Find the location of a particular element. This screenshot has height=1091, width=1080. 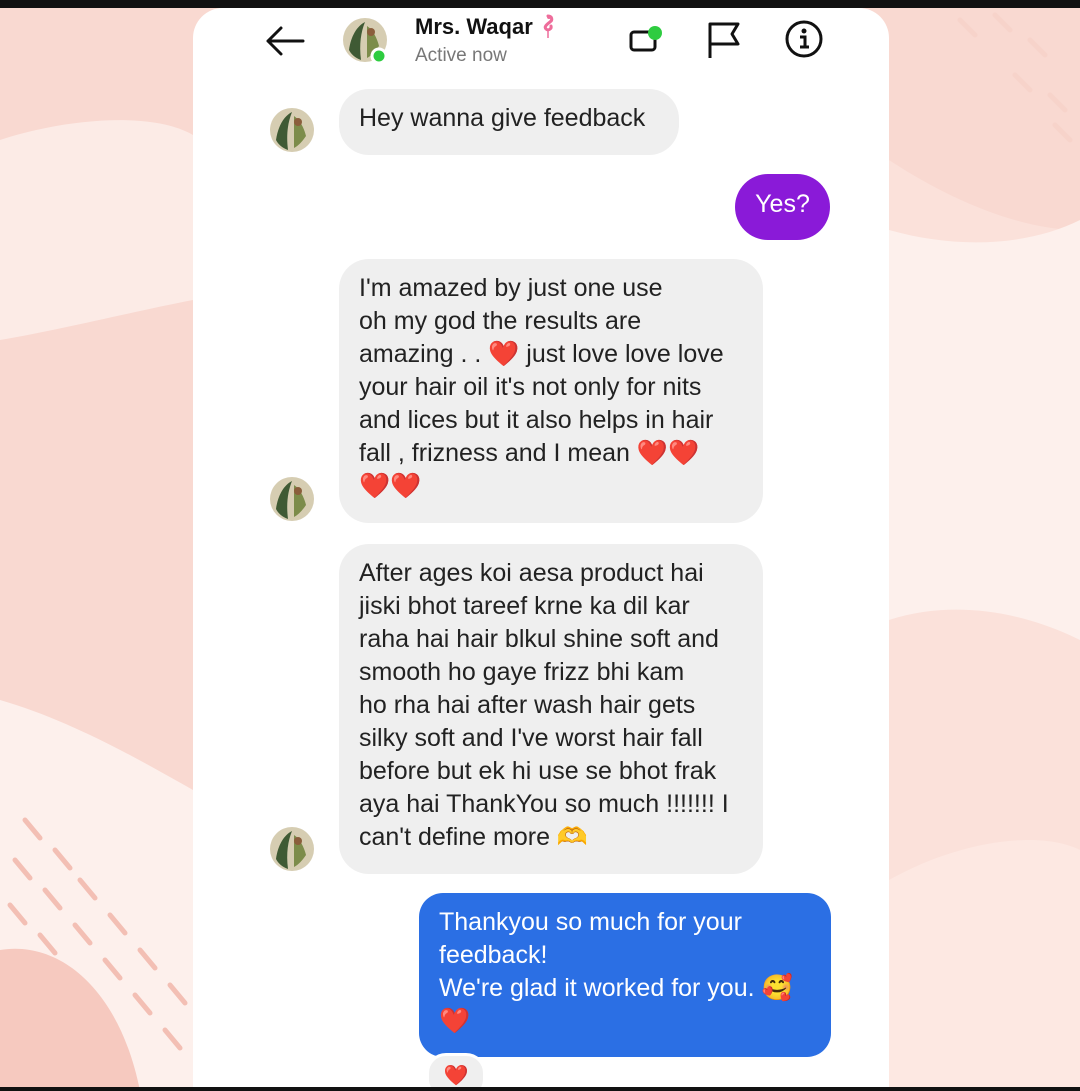

active-status: Active now is located at coordinates (461, 55).